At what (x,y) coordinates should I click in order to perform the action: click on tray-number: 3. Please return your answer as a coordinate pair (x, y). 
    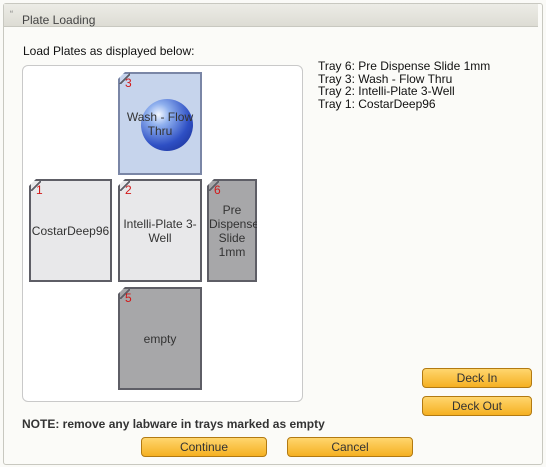
    Looking at the image, I should click on (128, 83).